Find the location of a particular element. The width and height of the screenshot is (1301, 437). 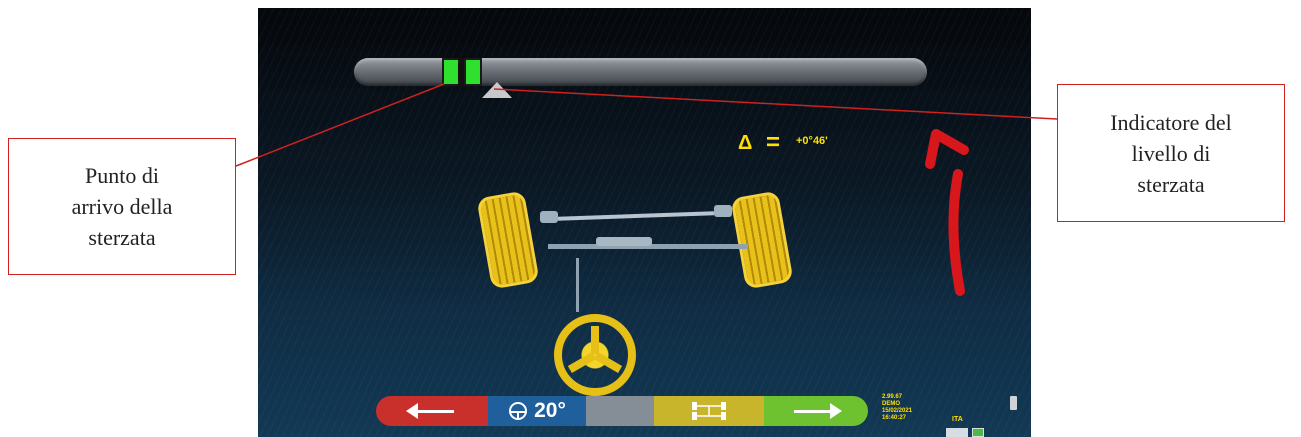

callout-steering-level: Indicatore del livello di sterzata is located at coordinates (1171, 153).